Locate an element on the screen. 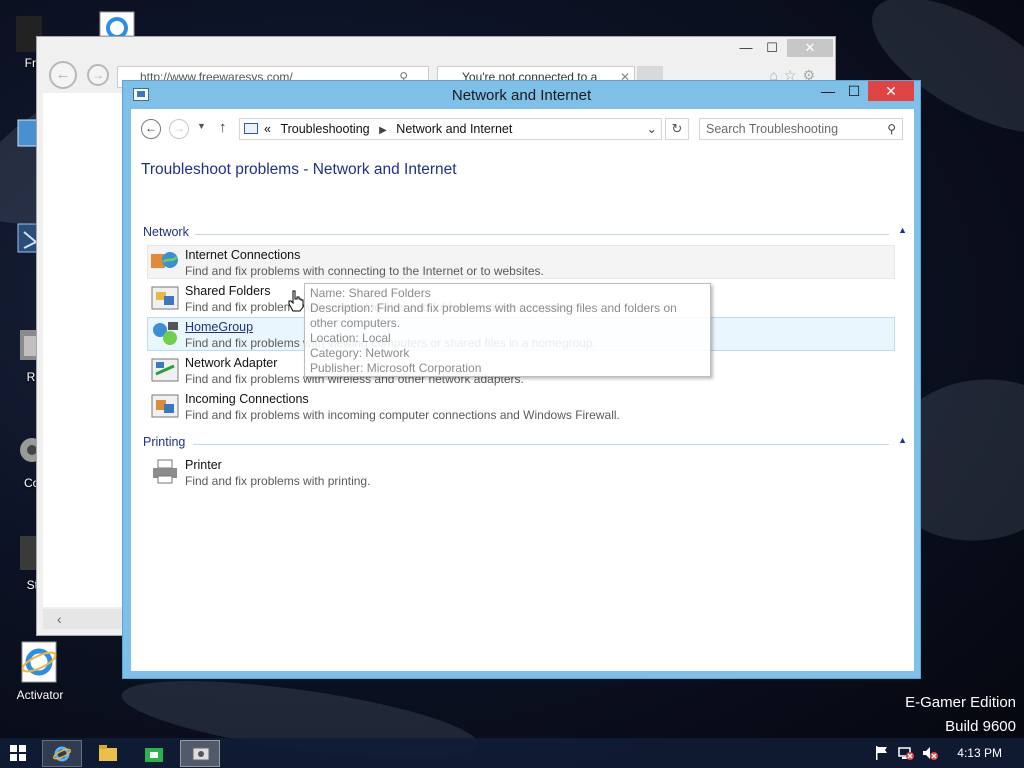 The width and height of the screenshot is (1024, 768). ie-forward-button: → is located at coordinates (98, 75).